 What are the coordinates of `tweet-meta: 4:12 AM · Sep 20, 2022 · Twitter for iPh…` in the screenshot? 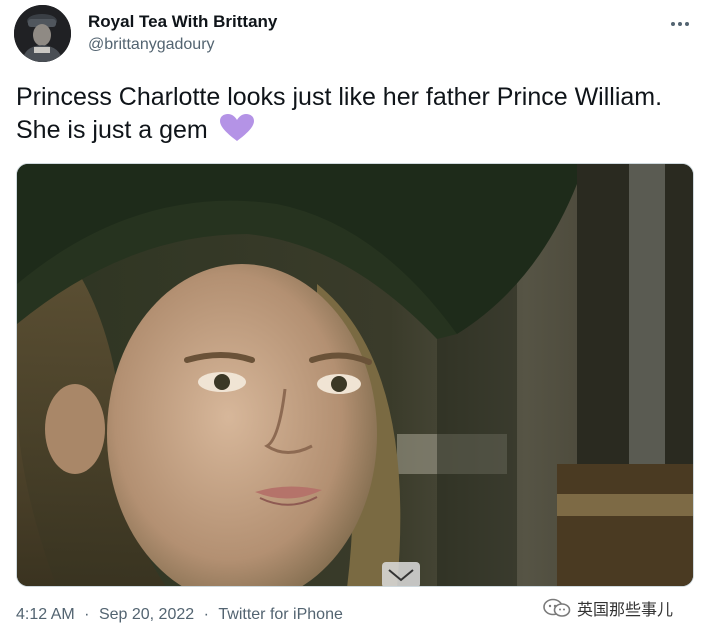 It's located at (179, 615).